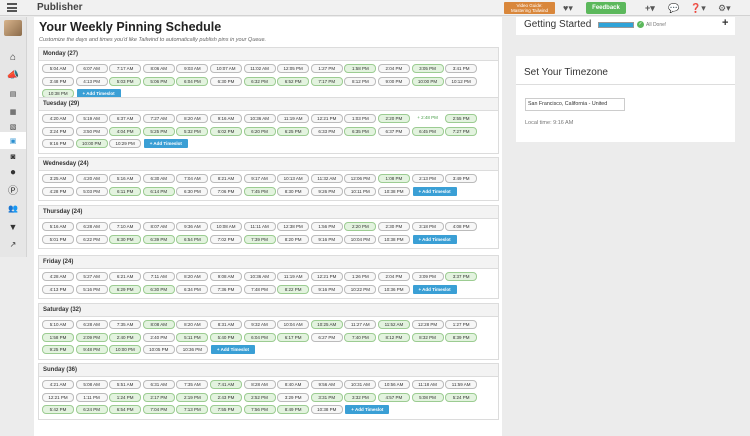 The image size is (750, 436). Describe the element at coordinates (360, 384) in the screenshot. I see `timeslot: 10:31 AM` at that location.